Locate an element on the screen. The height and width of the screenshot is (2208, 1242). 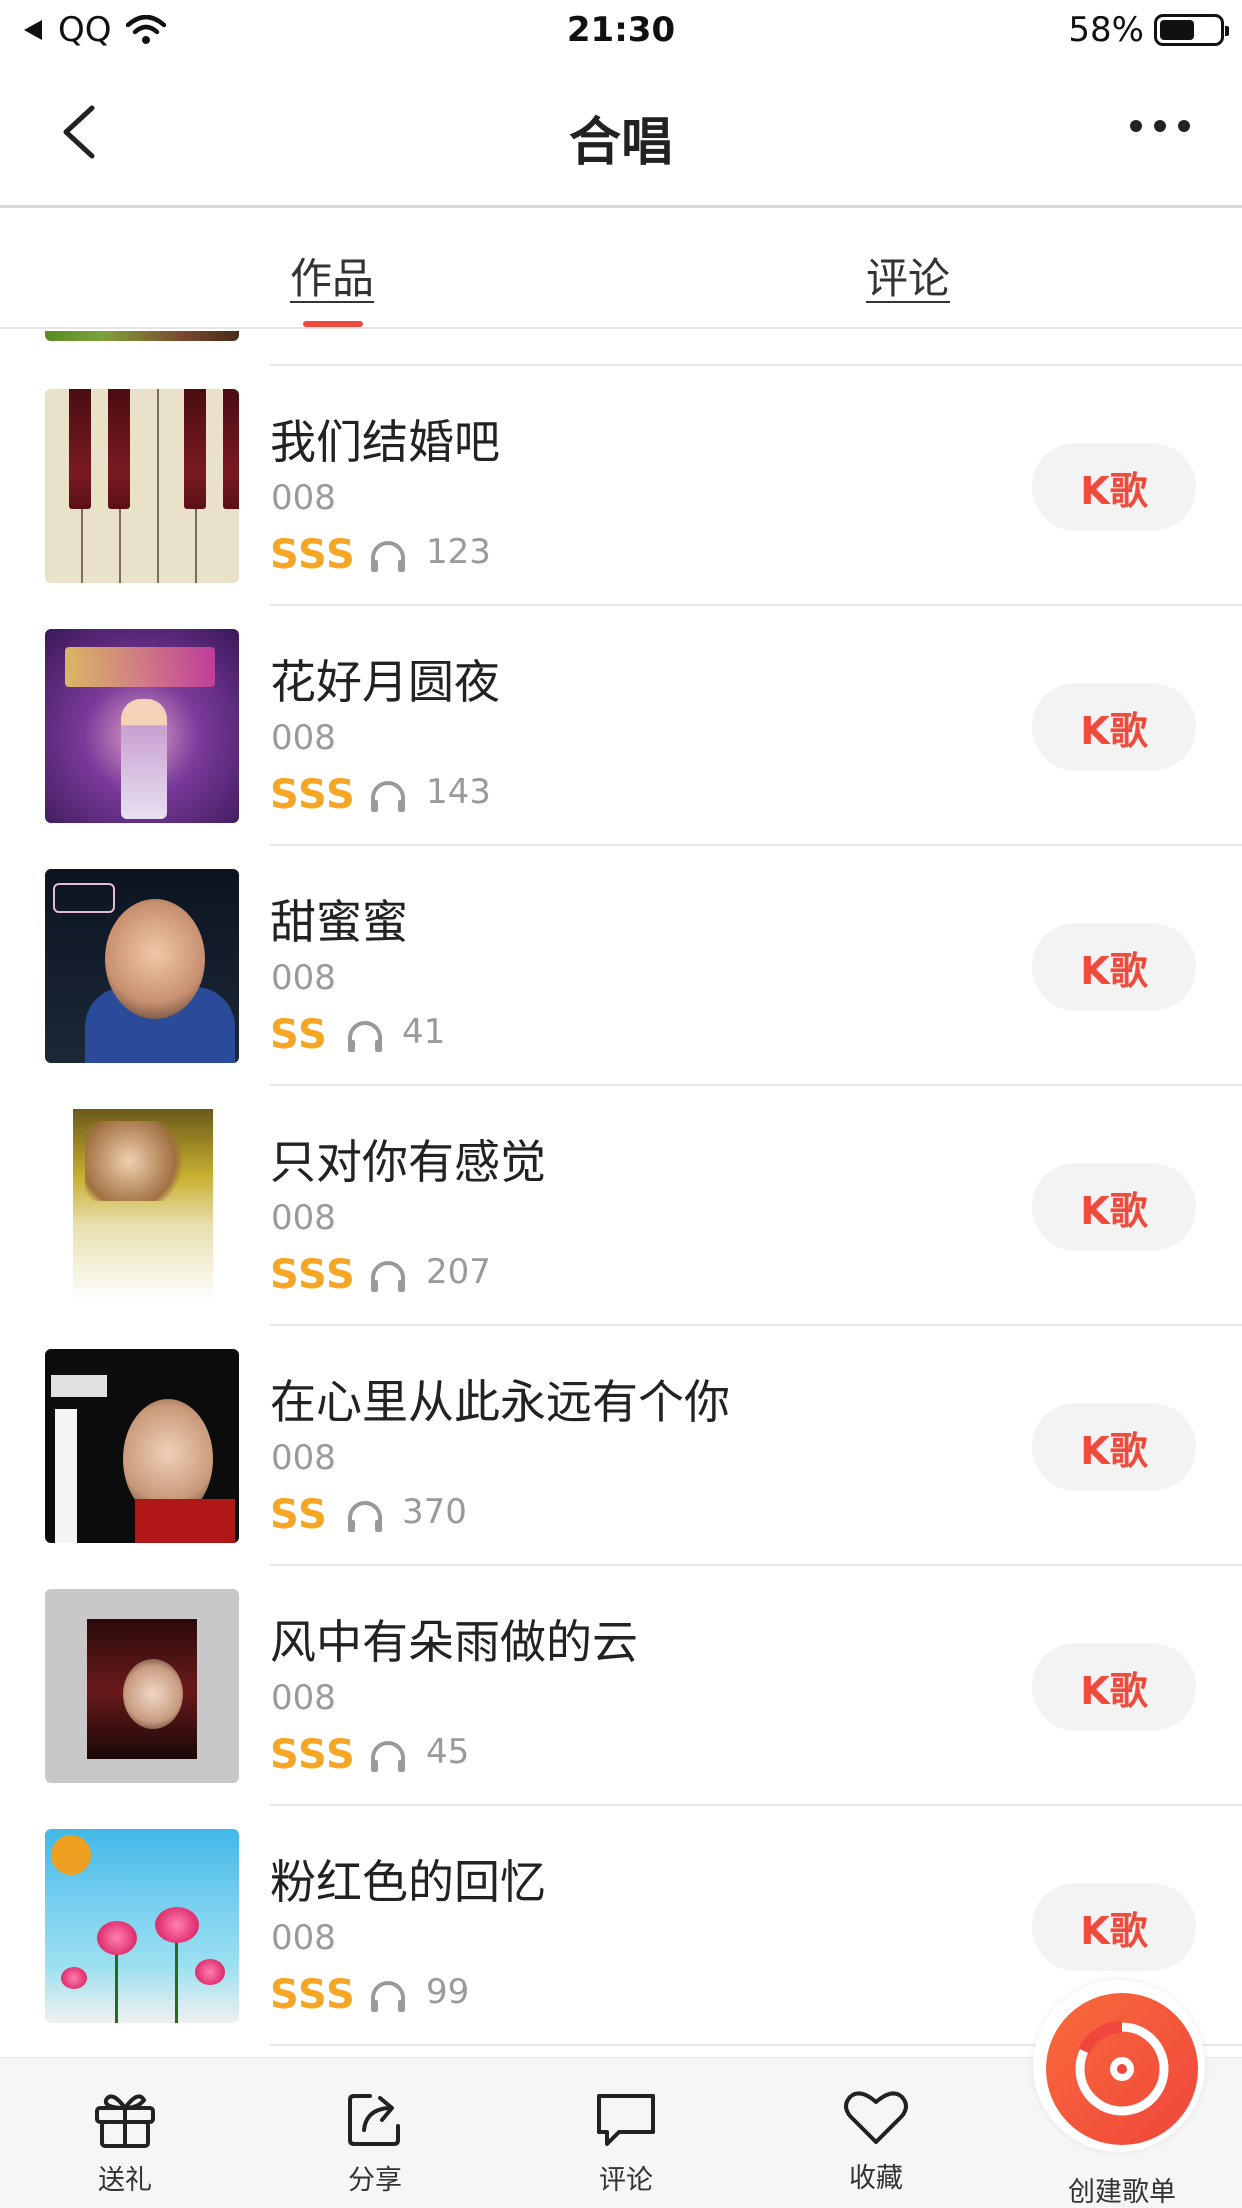
clock: 21:30 is located at coordinates (621, 30).